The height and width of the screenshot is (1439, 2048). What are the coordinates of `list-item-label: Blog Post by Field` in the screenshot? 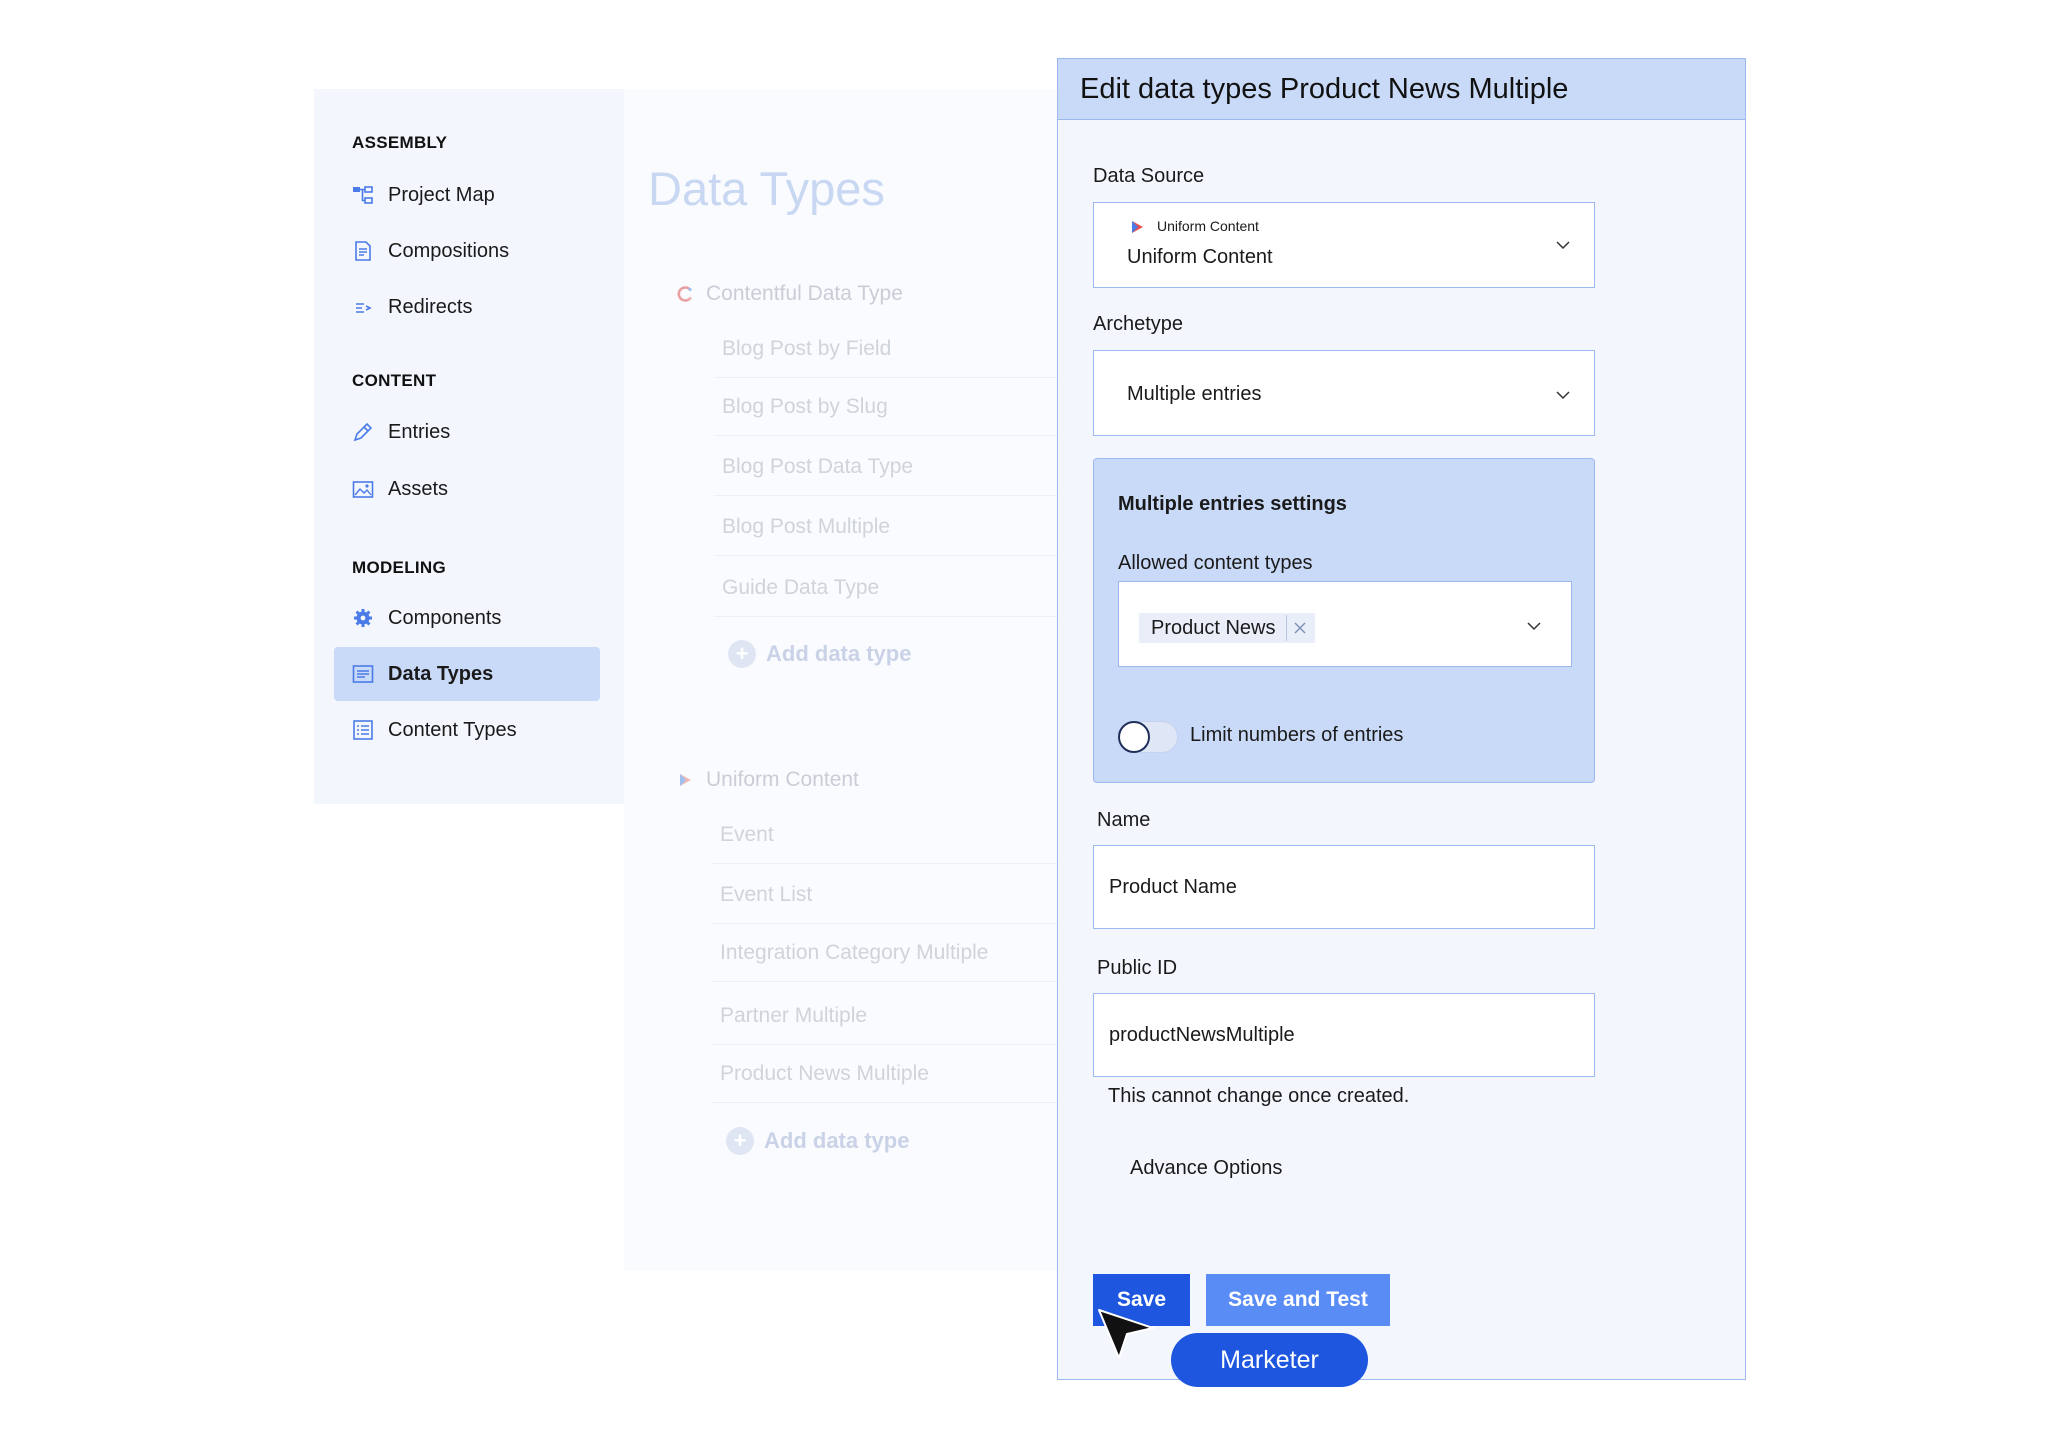 It's located at (807, 348).